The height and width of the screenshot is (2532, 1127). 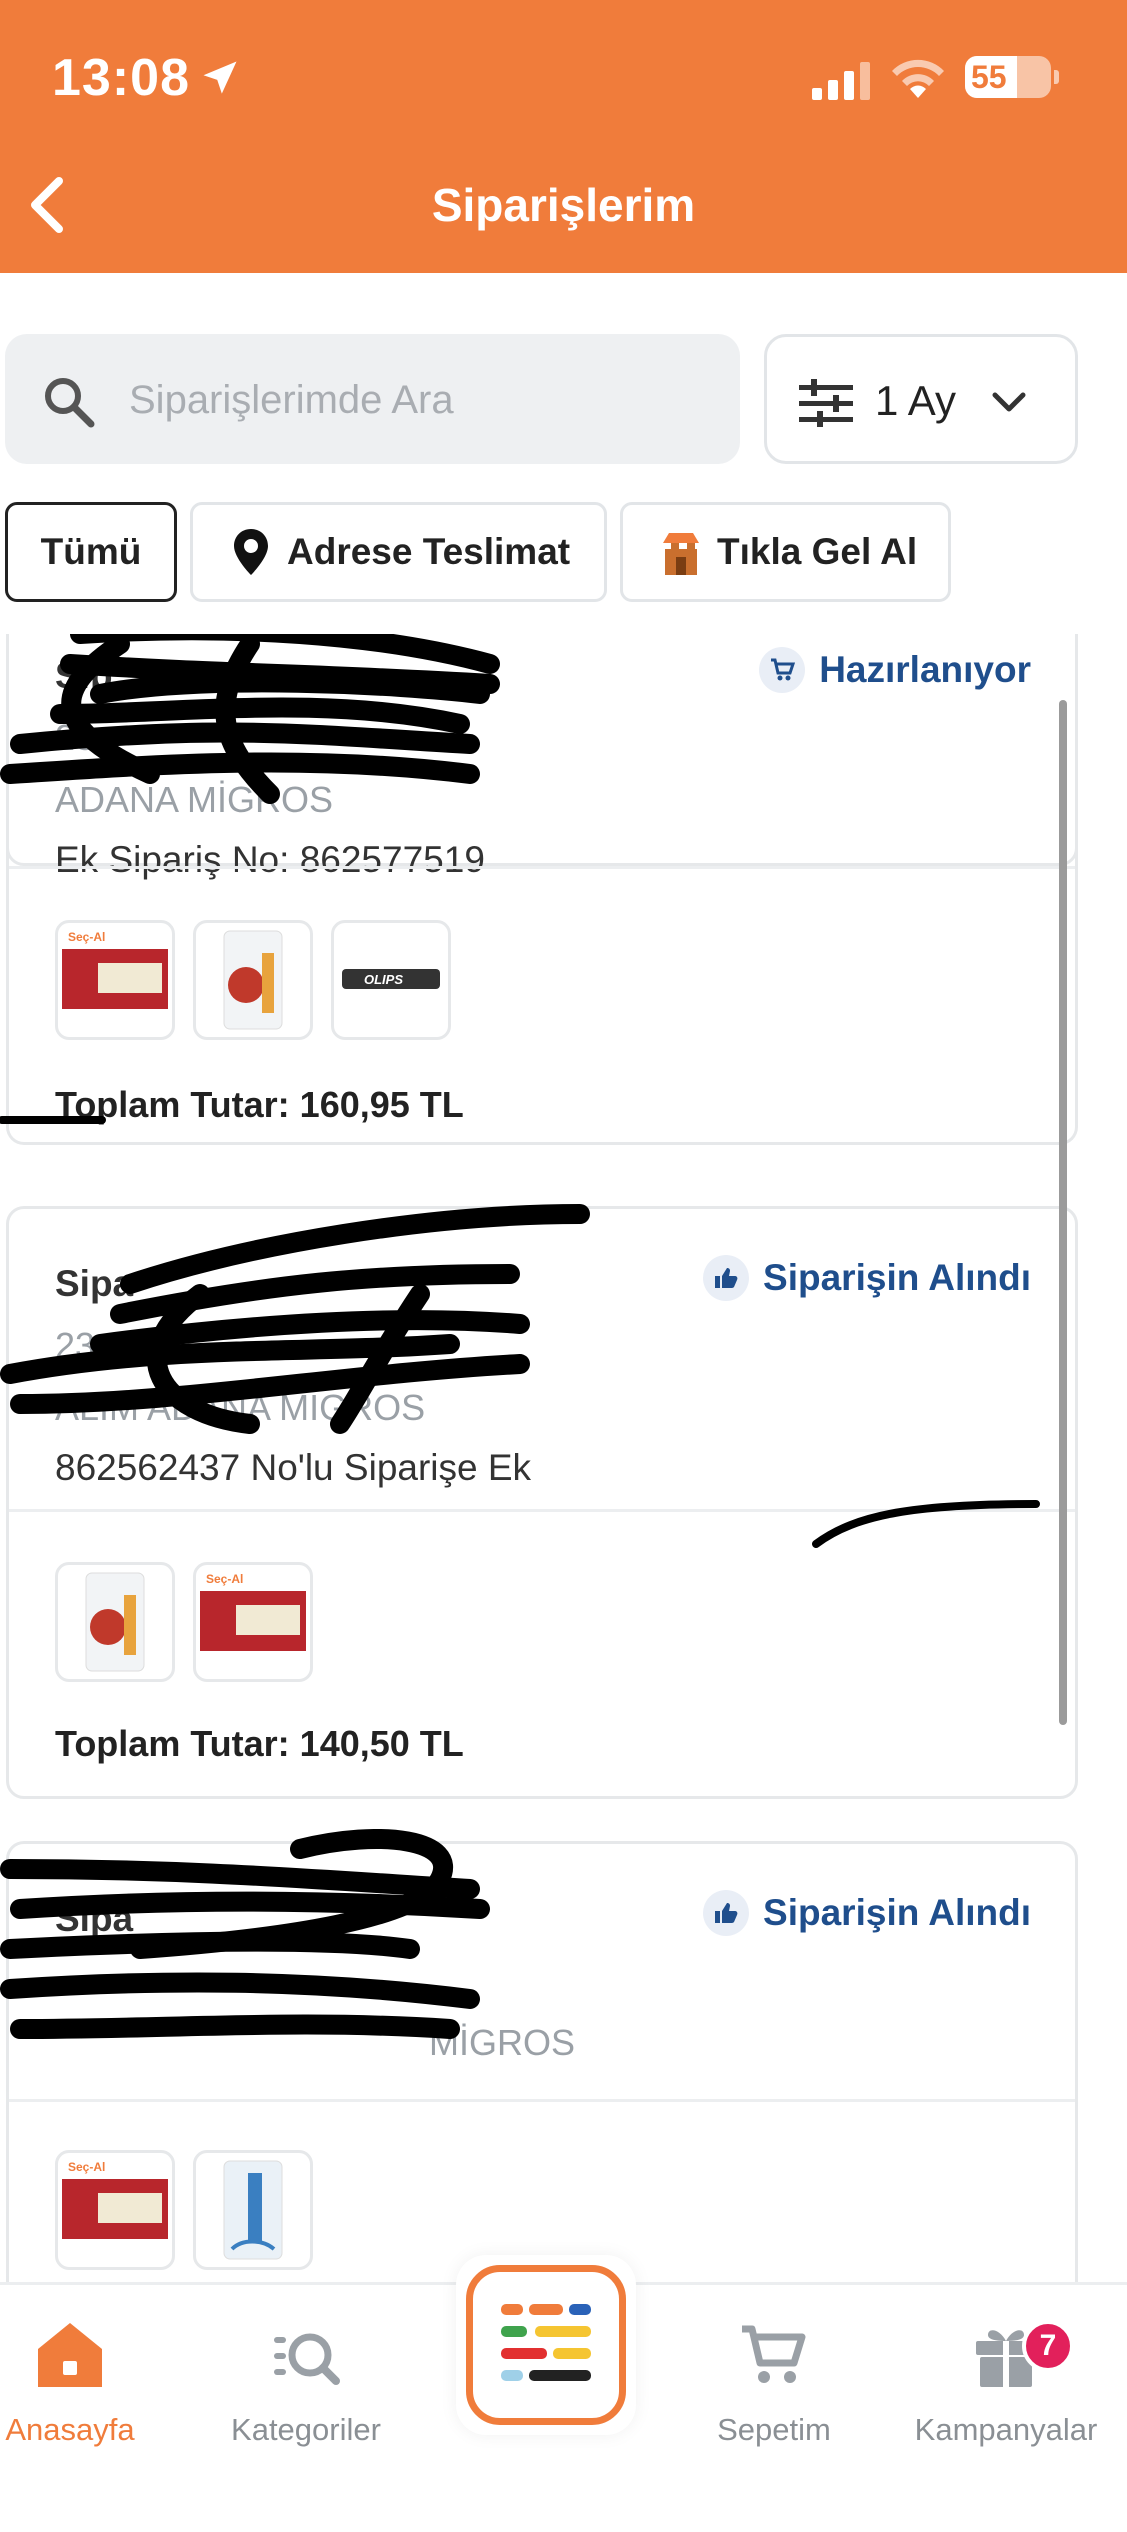 I want to click on status-time: 13:08, so click(x=121, y=78).